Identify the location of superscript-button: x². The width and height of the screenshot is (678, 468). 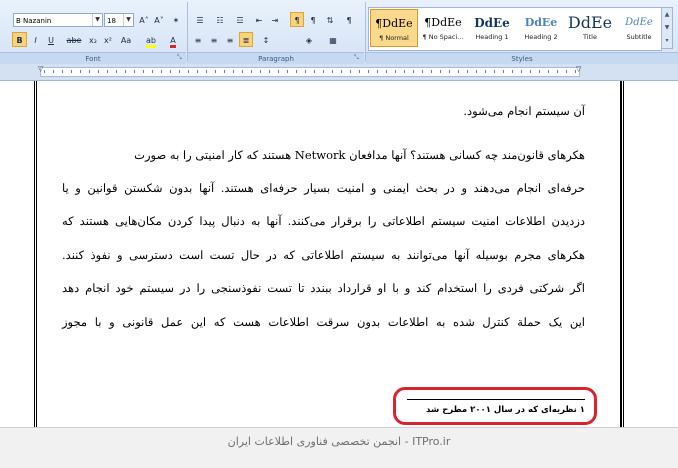
(108, 39).